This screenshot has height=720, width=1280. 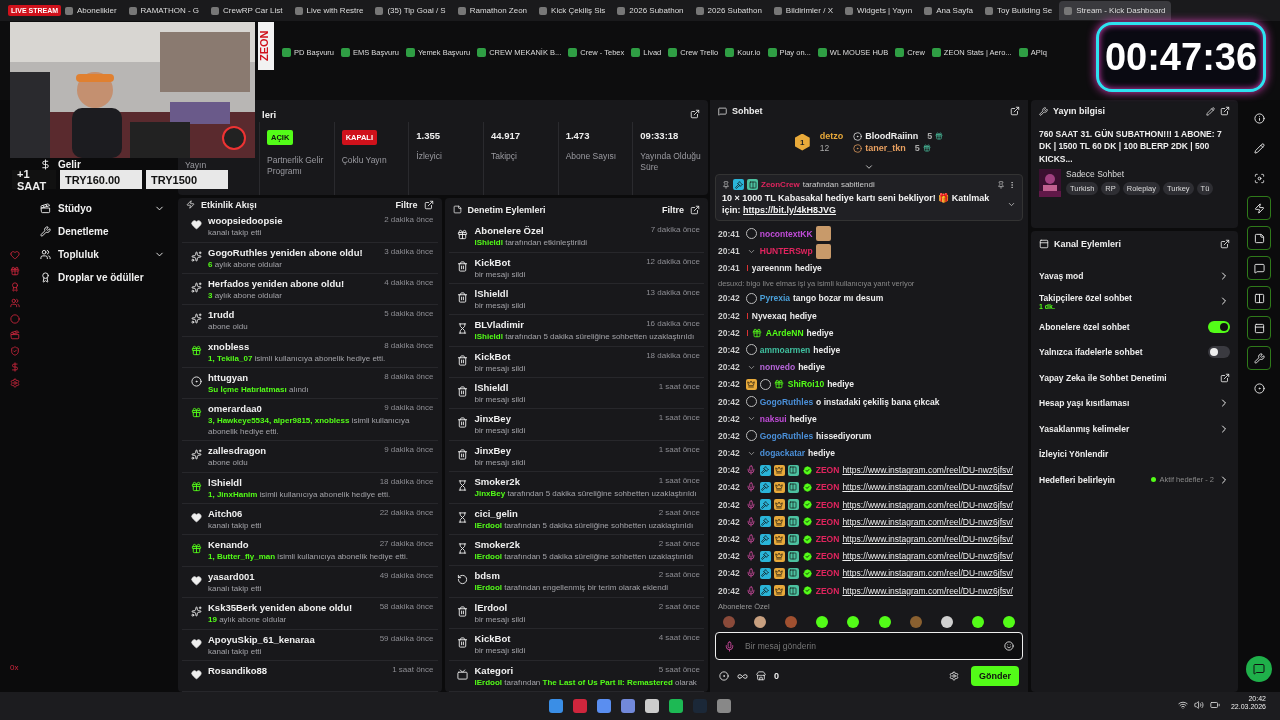 I want to click on edit-icon, so click(x=1210, y=111).